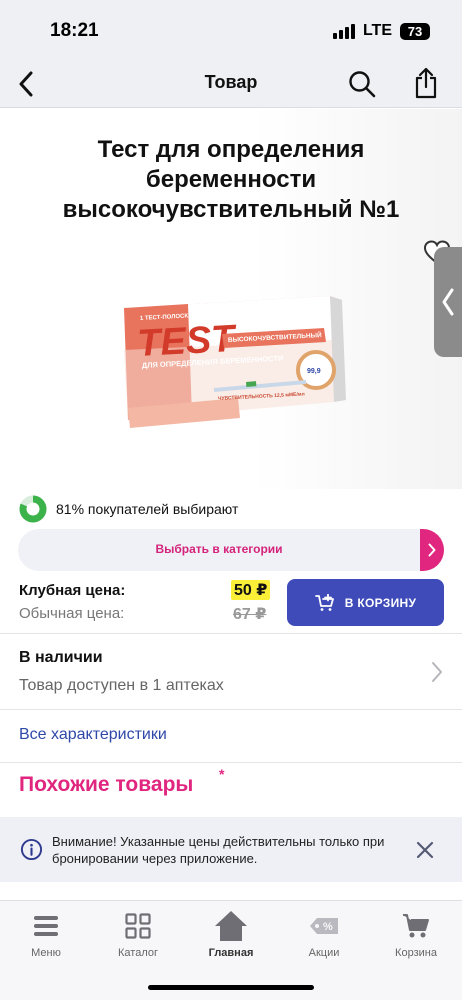 Image resolution: width=462 pixels, height=1000 pixels. Describe the element at coordinates (74, 30) in the screenshot. I see `status-time: 18:21` at that location.